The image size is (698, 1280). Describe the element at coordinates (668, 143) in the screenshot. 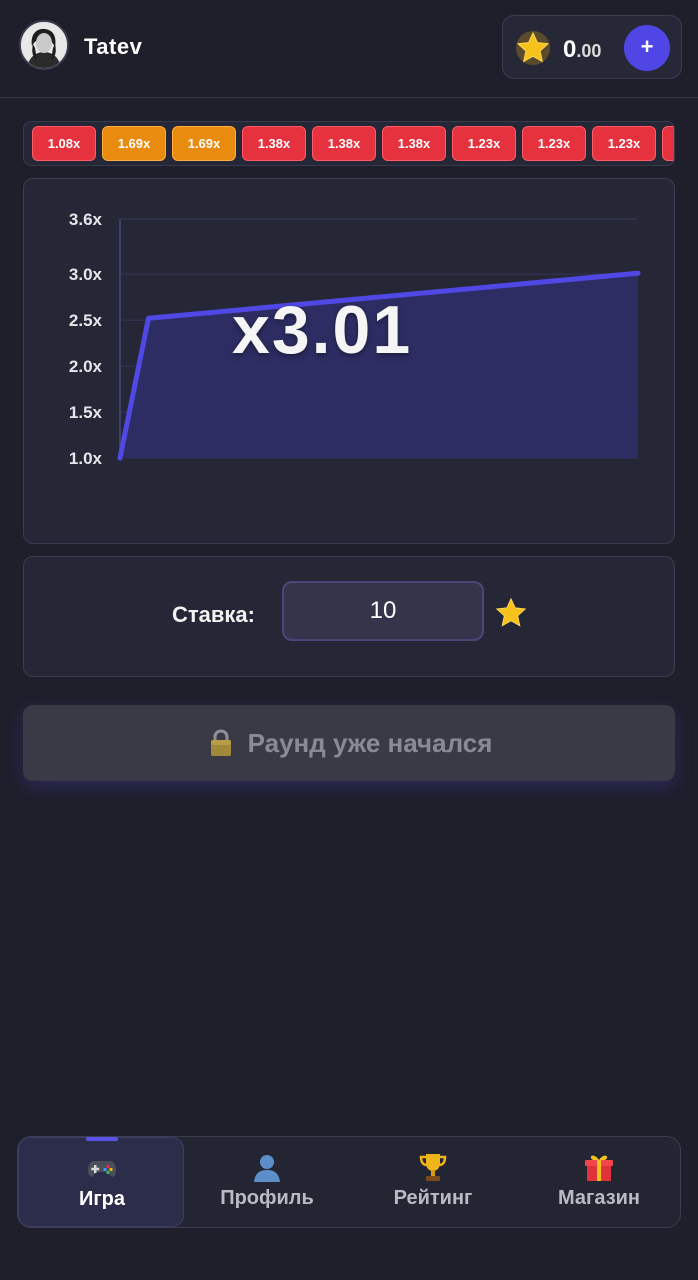

I see `history-chip` at that location.